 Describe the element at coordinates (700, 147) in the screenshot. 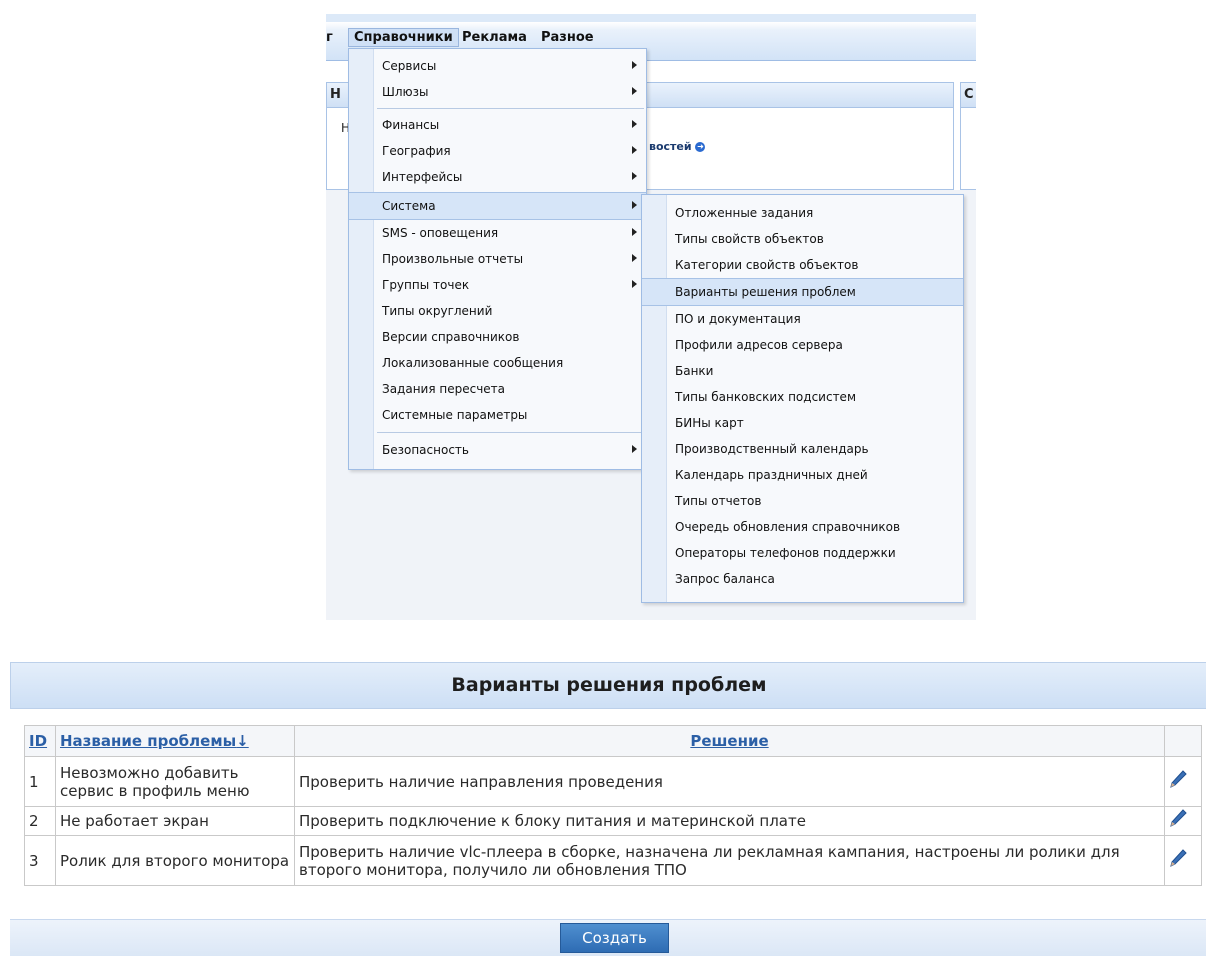

I see `arrow-right-circle-icon: ➜` at that location.